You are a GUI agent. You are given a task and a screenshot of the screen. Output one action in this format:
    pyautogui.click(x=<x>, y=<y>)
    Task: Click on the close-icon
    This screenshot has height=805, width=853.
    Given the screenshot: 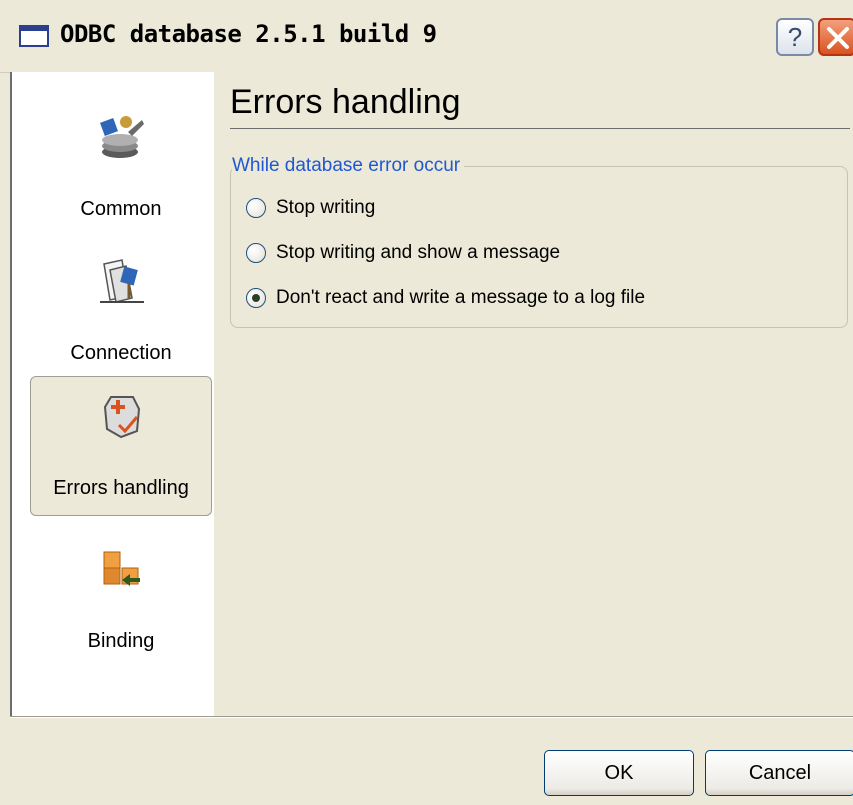 What is the action you would take?
    pyautogui.click(x=838, y=38)
    